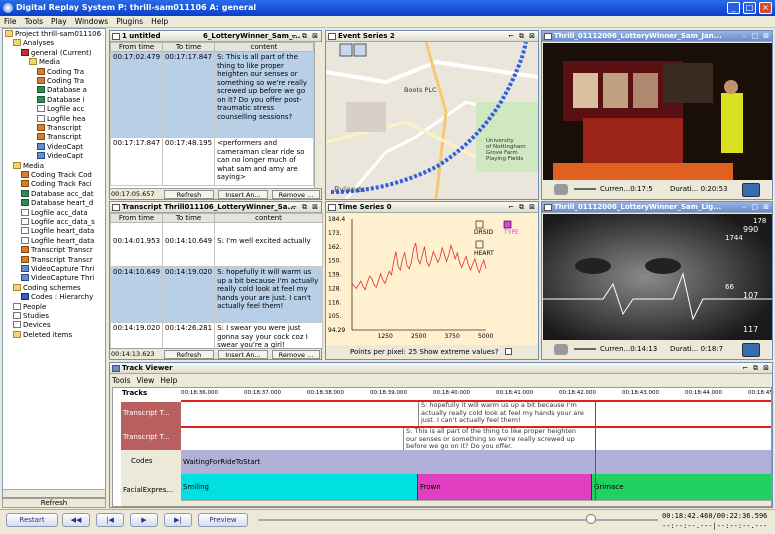 The width and height of the screenshot is (775, 534). I want to click on video-frame-2: 178 990 1744 66 107 117, so click(657, 277).